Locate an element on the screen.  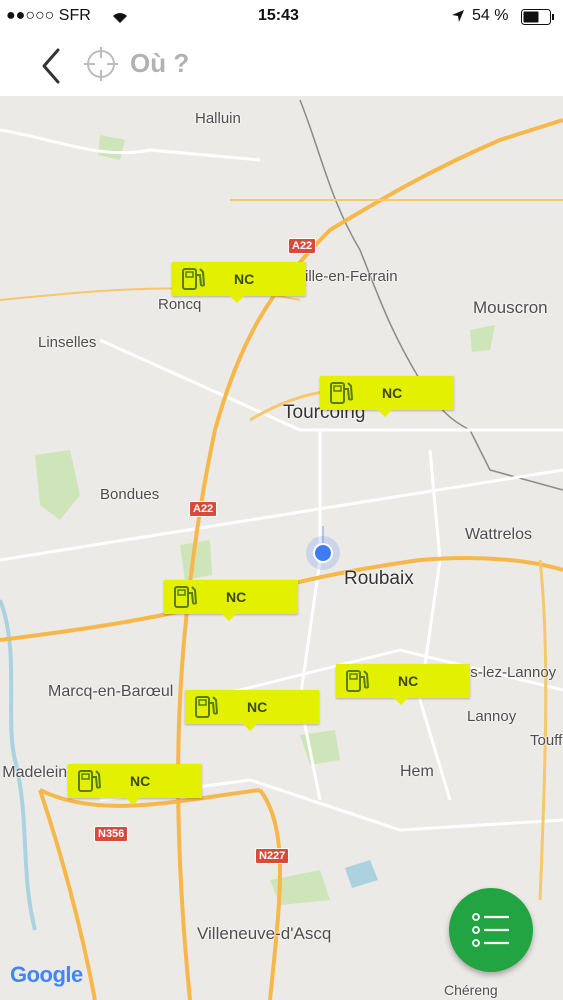
road-label-n227: N227 is located at coordinates (272, 856).